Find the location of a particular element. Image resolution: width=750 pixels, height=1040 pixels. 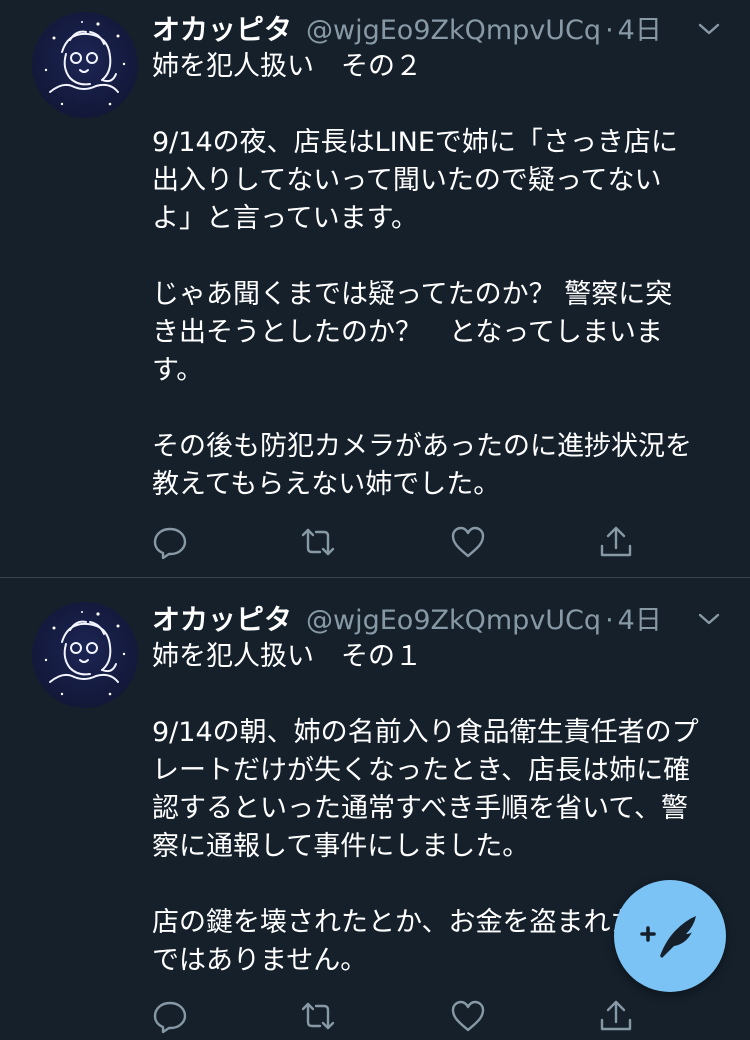

tweet-line: 姉を犯人扱い その１ is located at coordinates (287, 656).